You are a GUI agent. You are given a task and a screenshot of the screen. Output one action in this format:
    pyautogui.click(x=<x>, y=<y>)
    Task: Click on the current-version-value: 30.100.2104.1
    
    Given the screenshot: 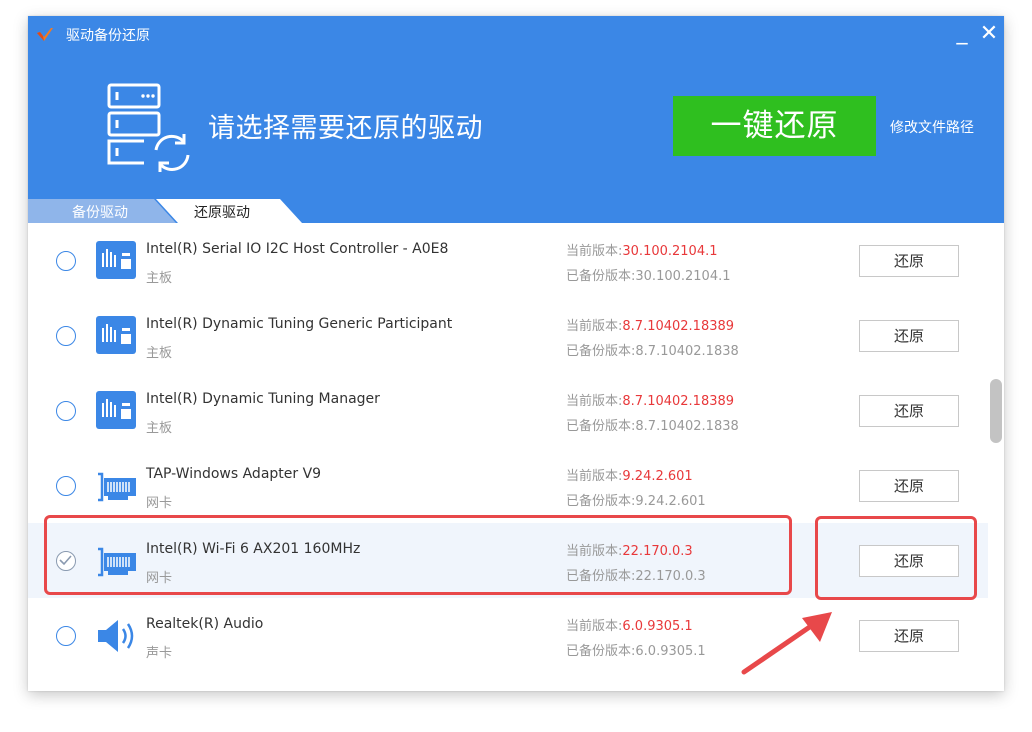 What is the action you would take?
    pyautogui.click(x=670, y=251)
    